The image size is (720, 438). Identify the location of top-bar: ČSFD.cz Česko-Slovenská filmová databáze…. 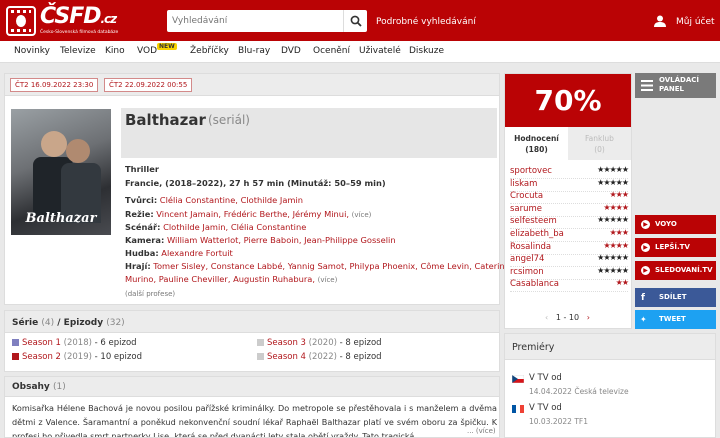
(360, 20).